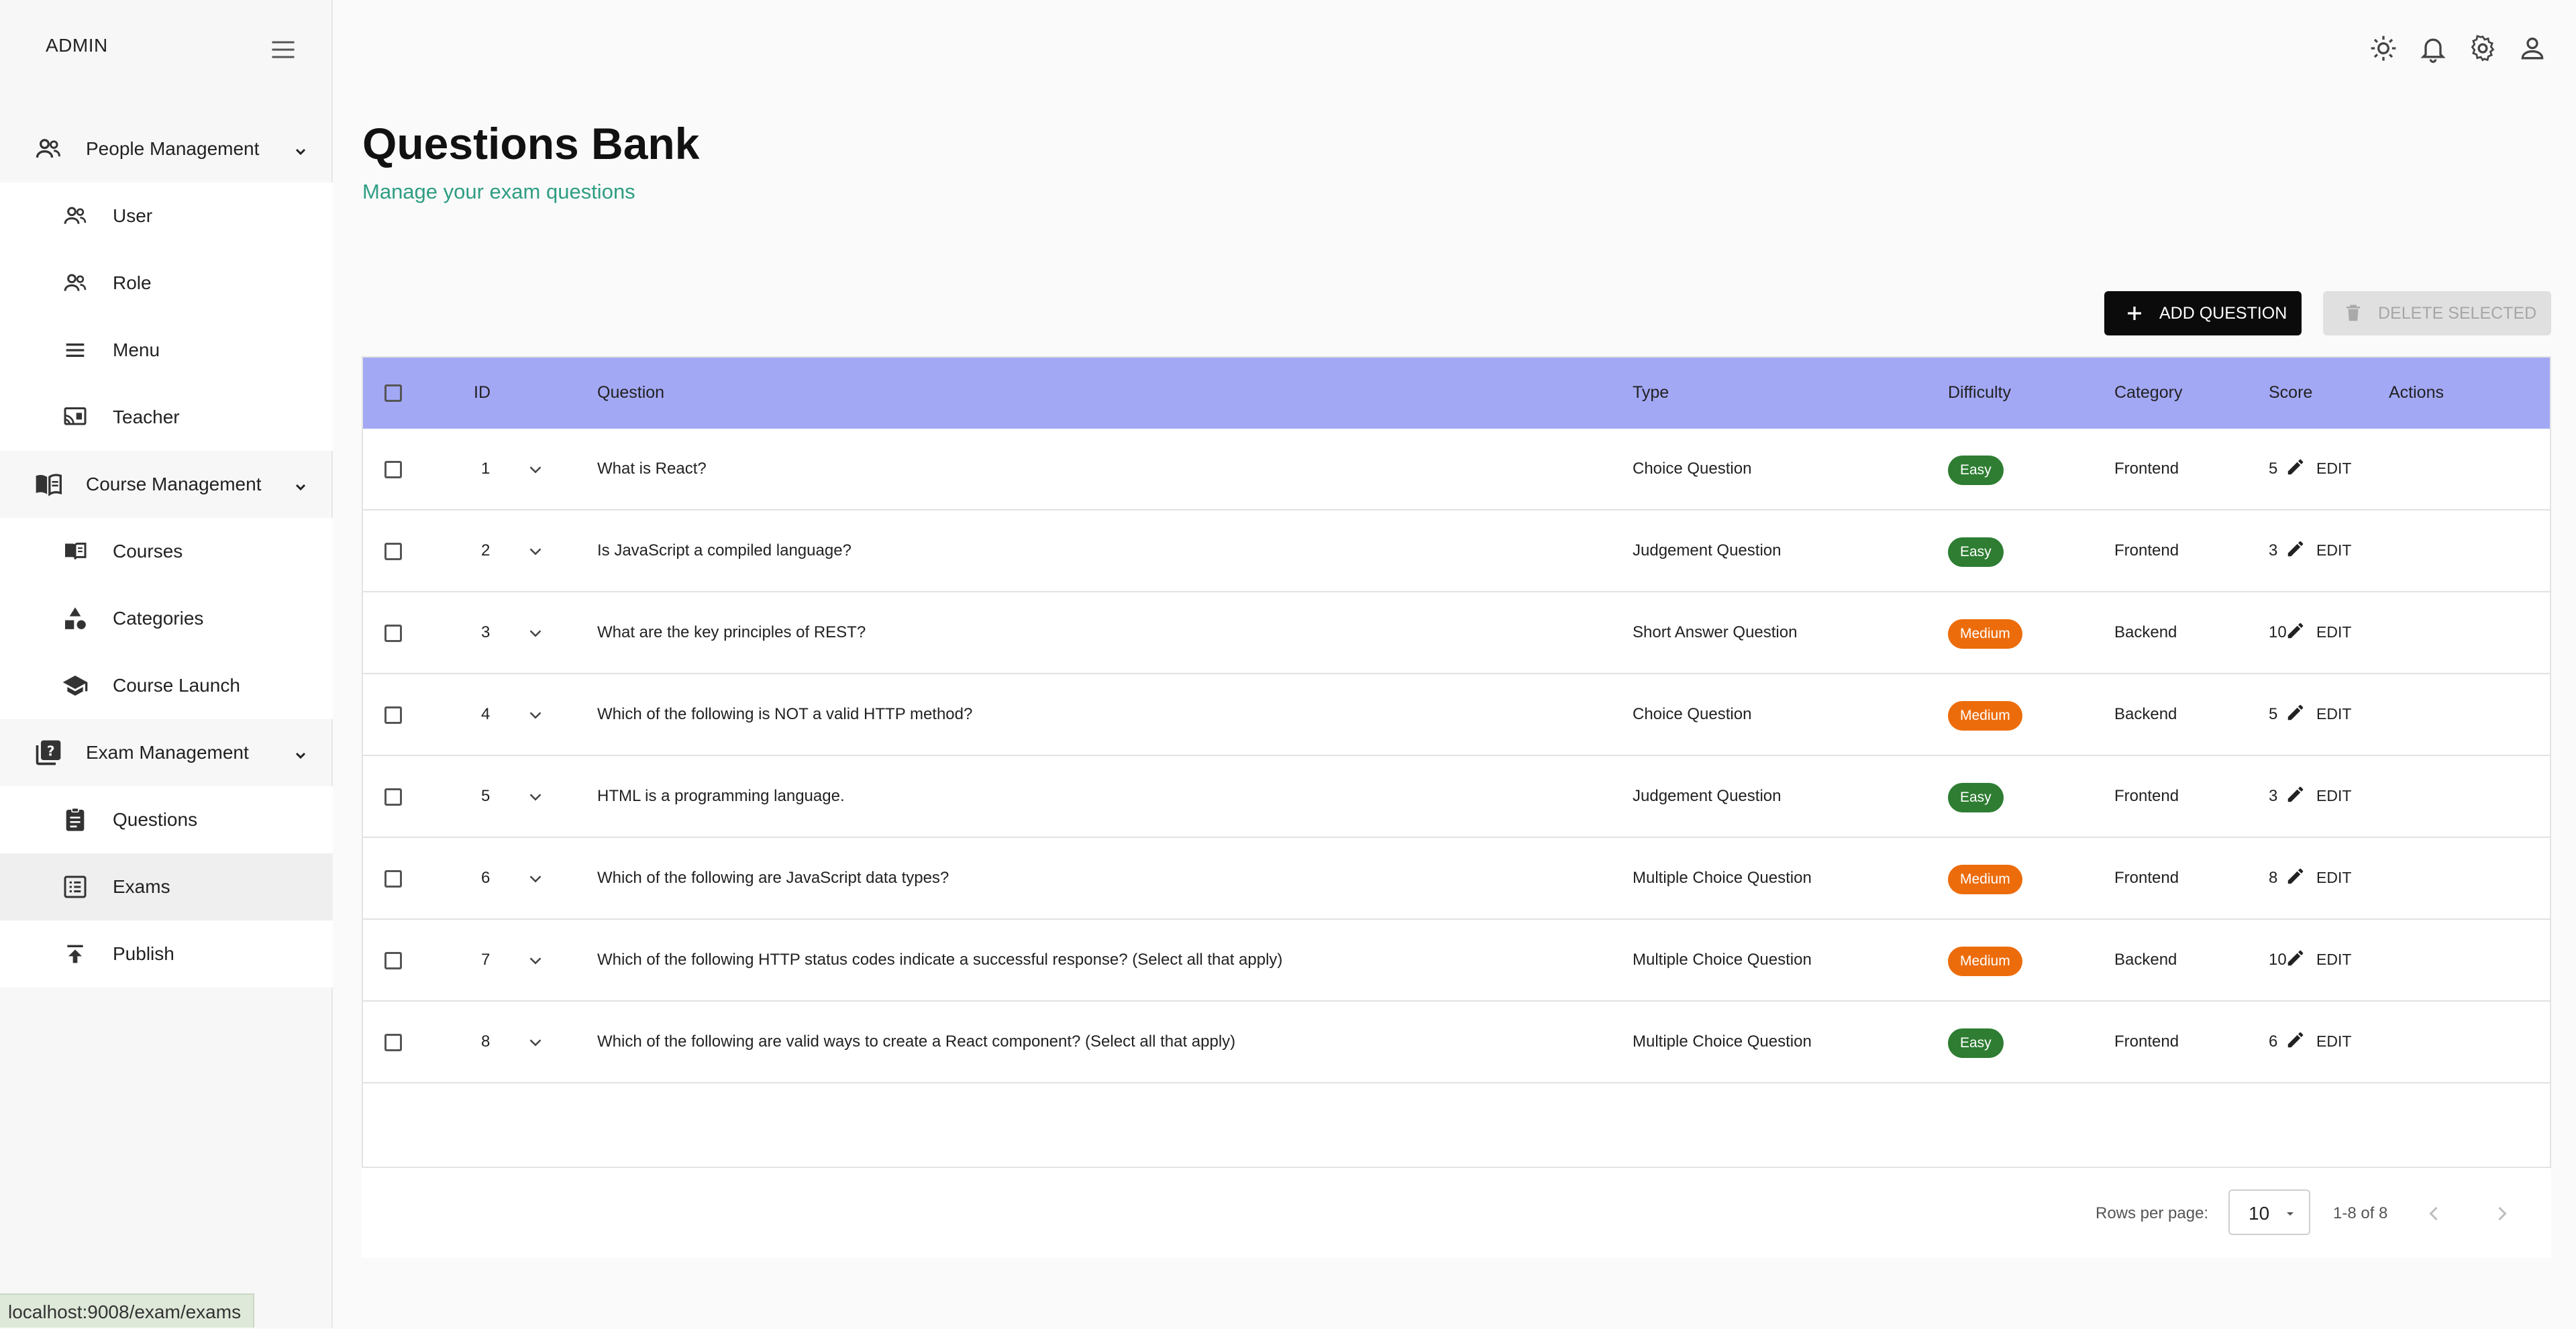 This screenshot has width=2576, height=1329. Describe the element at coordinates (166, 216) in the screenshot. I see `sidebar-item-user: User` at that location.